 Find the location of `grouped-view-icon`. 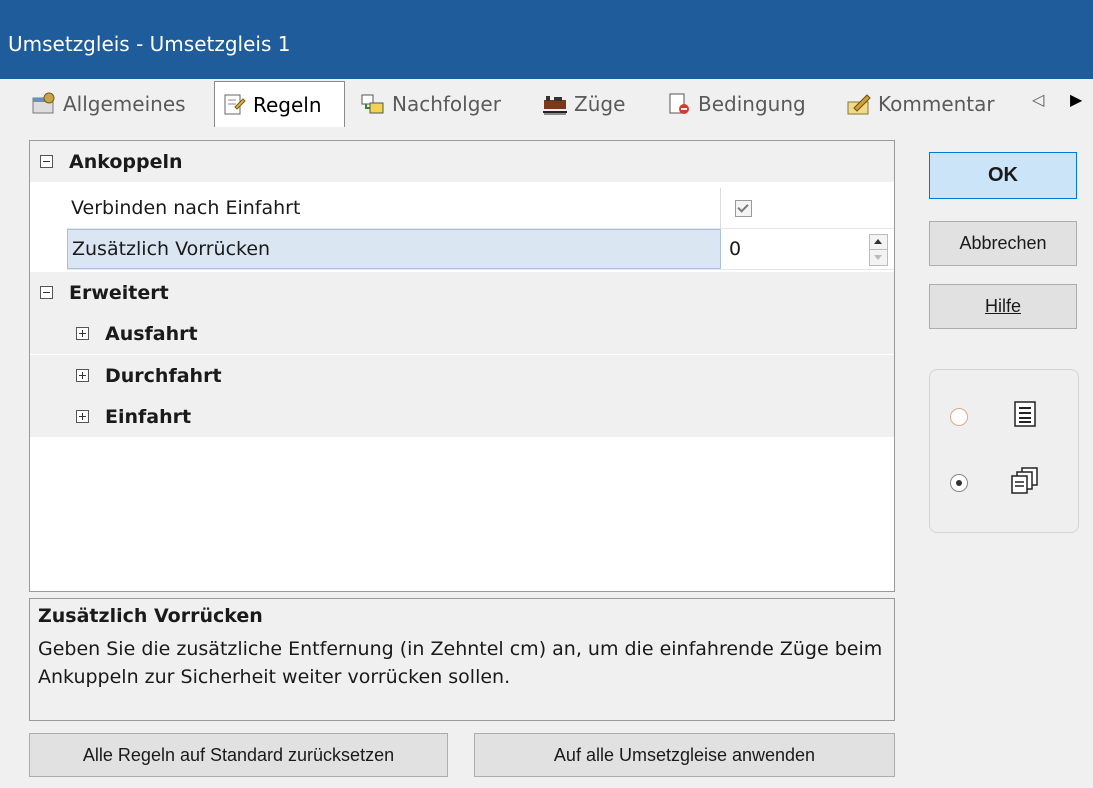

grouped-view-icon is located at coordinates (1024, 480).